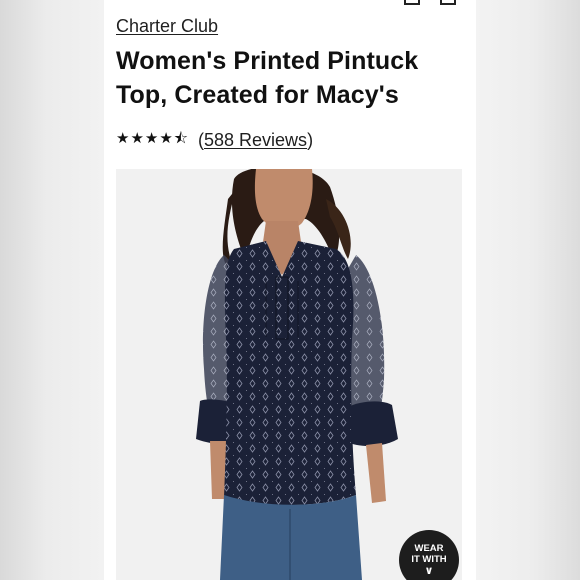 The width and height of the screenshot is (580, 580). What do you see at coordinates (422, 2) in the screenshot?
I see `top-toolbar` at bounding box center [422, 2].